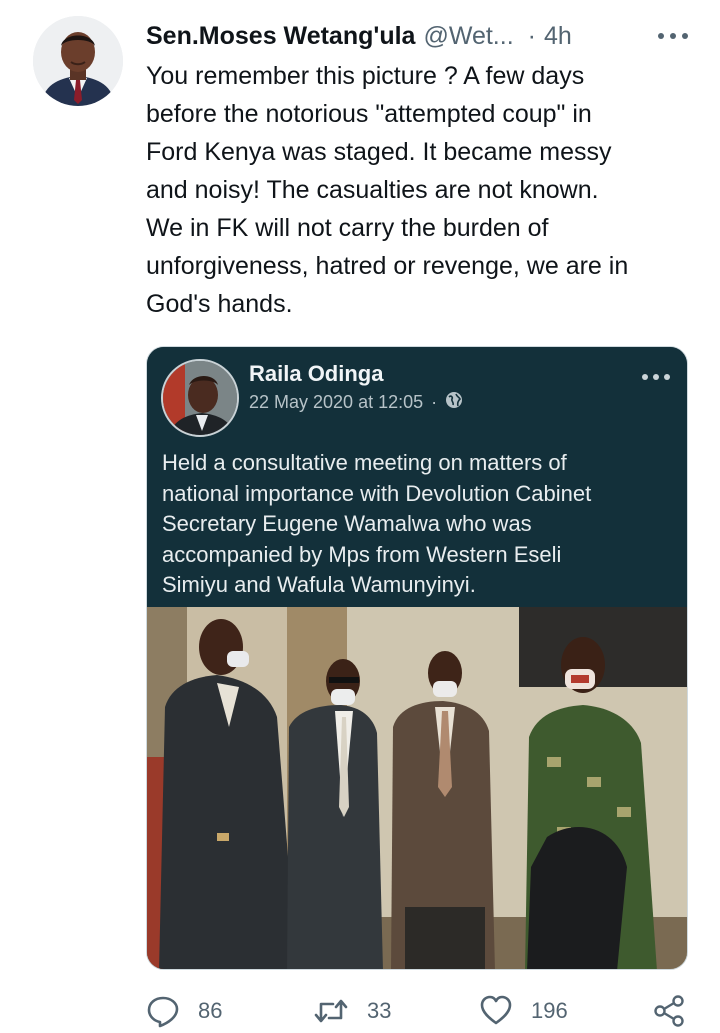 This screenshot has height=1033, width=720. I want to click on share-icon, so click(669, 1011).